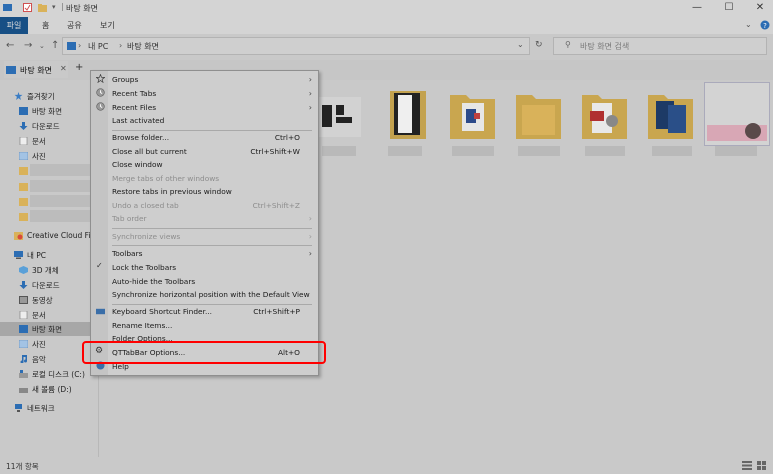 The width and height of the screenshot is (773, 474). I want to click on file-name-blurred, so click(539, 151).